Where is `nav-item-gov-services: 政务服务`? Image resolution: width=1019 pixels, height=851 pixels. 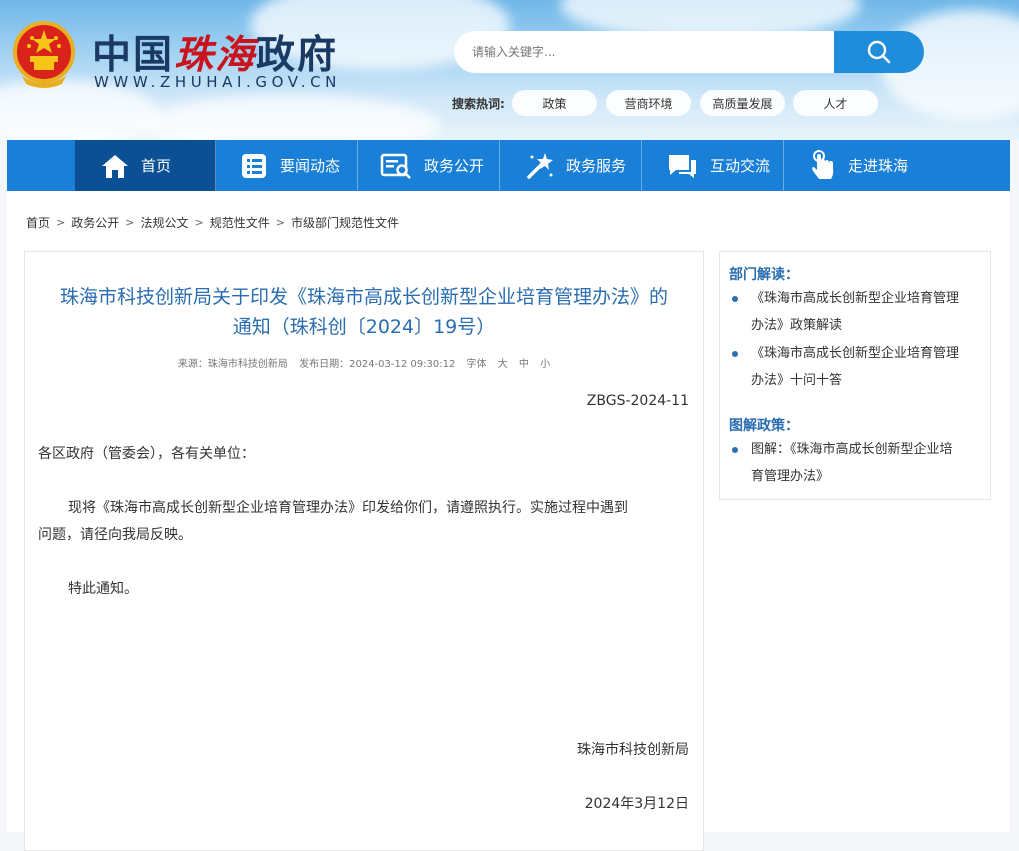 nav-item-gov-services: 政务服务 is located at coordinates (571, 165).